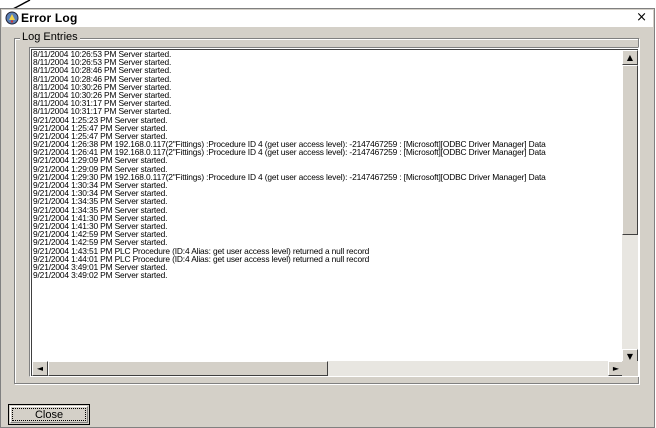 Image resolution: width=656 pixels, height=428 pixels. Describe the element at coordinates (50, 37) in the screenshot. I see `group-label: Log Entries` at that location.